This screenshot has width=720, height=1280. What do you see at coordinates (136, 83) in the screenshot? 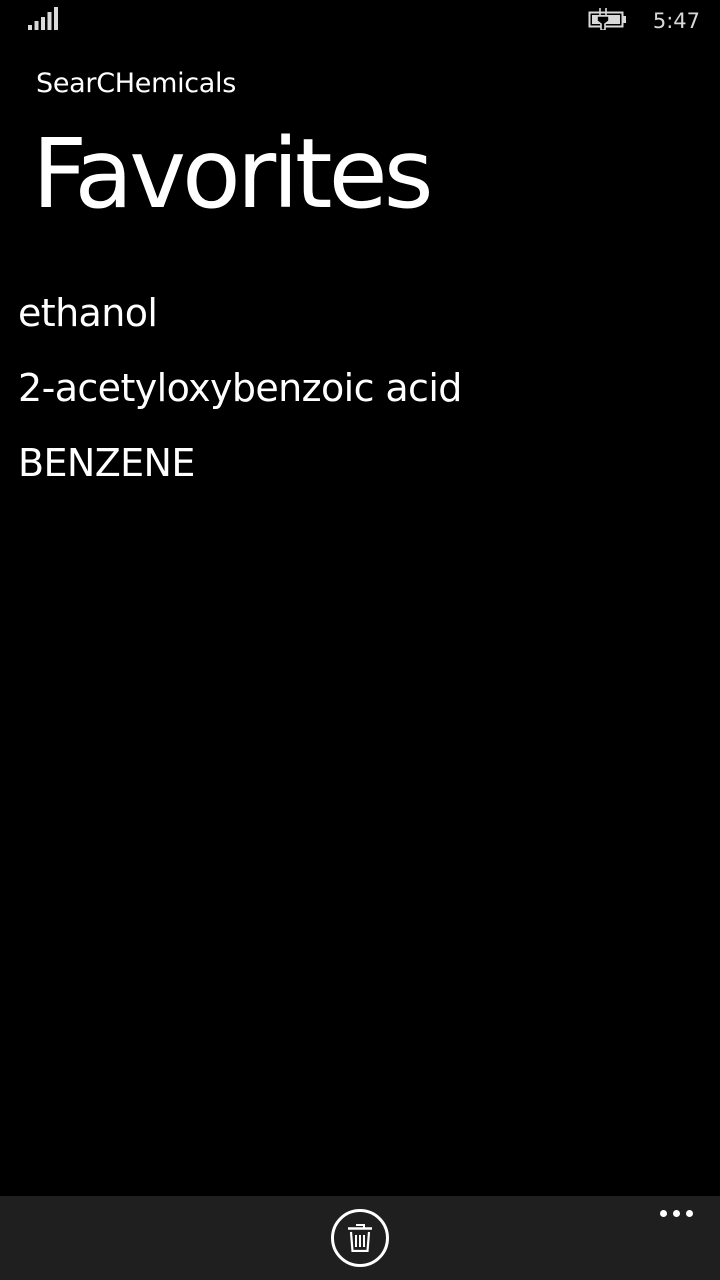
I see `app-title: SearCHemicals` at bounding box center [136, 83].